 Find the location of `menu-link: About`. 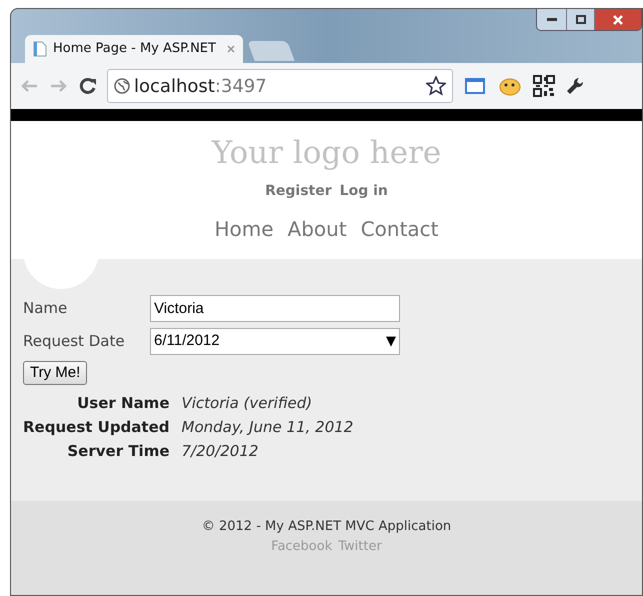

menu-link: About is located at coordinates (317, 229).